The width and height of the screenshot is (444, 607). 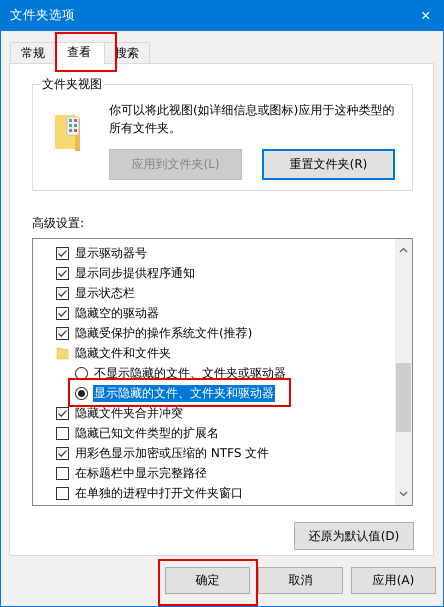 What do you see at coordinates (184, 393) in the screenshot?
I see `option-label: 显示隐藏的文件、文件夹和驱动器` at bounding box center [184, 393].